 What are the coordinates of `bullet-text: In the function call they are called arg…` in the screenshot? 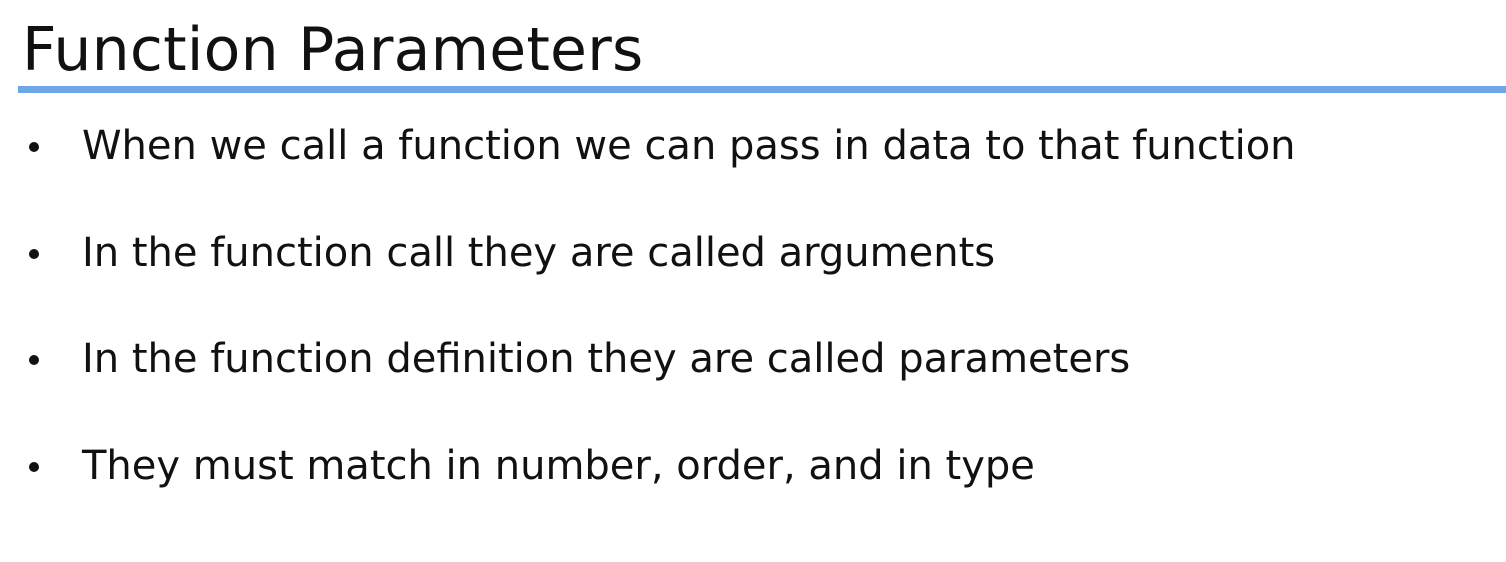 It's located at (539, 252).